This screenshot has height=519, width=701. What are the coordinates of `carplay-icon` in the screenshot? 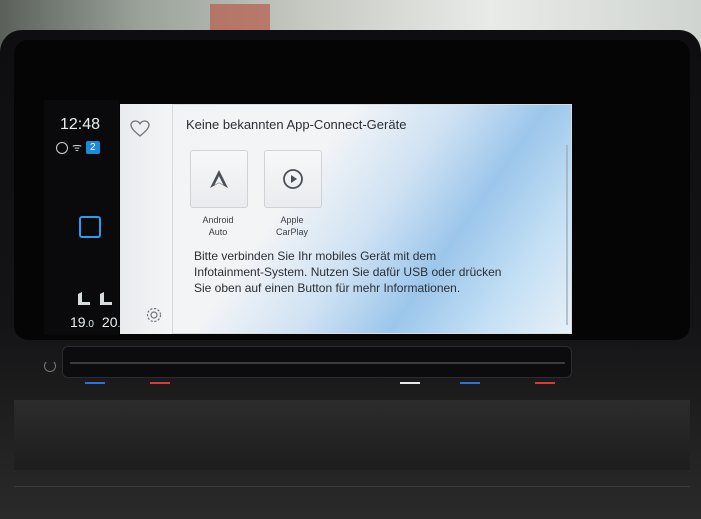 It's located at (293, 179).